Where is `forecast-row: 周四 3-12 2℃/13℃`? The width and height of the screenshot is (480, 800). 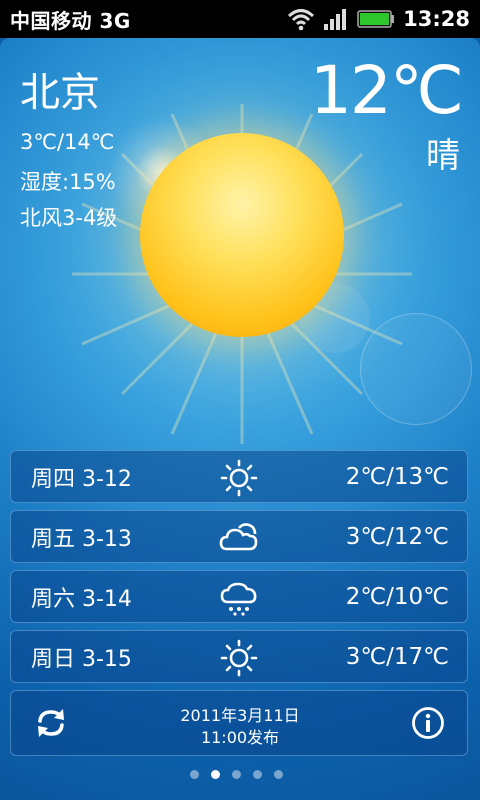
forecast-row: 周四 3-12 2℃/13℃ is located at coordinates (239, 476).